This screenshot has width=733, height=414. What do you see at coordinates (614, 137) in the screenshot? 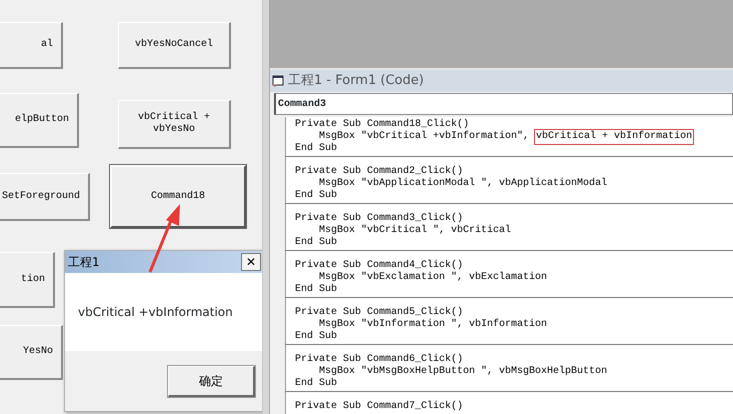
I see `code-argument: vbCritical + vbInformation` at bounding box center [614, 137].